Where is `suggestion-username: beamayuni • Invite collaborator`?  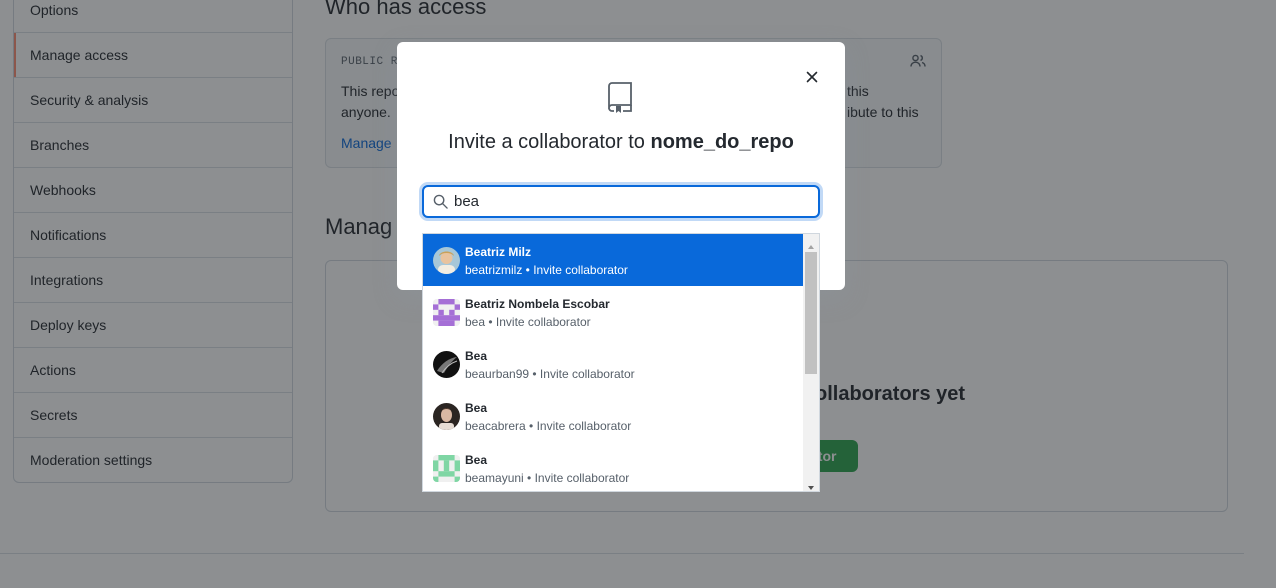
suggestion-username: beamayuni • Invite collaborator is located at coordinates (547, 478).